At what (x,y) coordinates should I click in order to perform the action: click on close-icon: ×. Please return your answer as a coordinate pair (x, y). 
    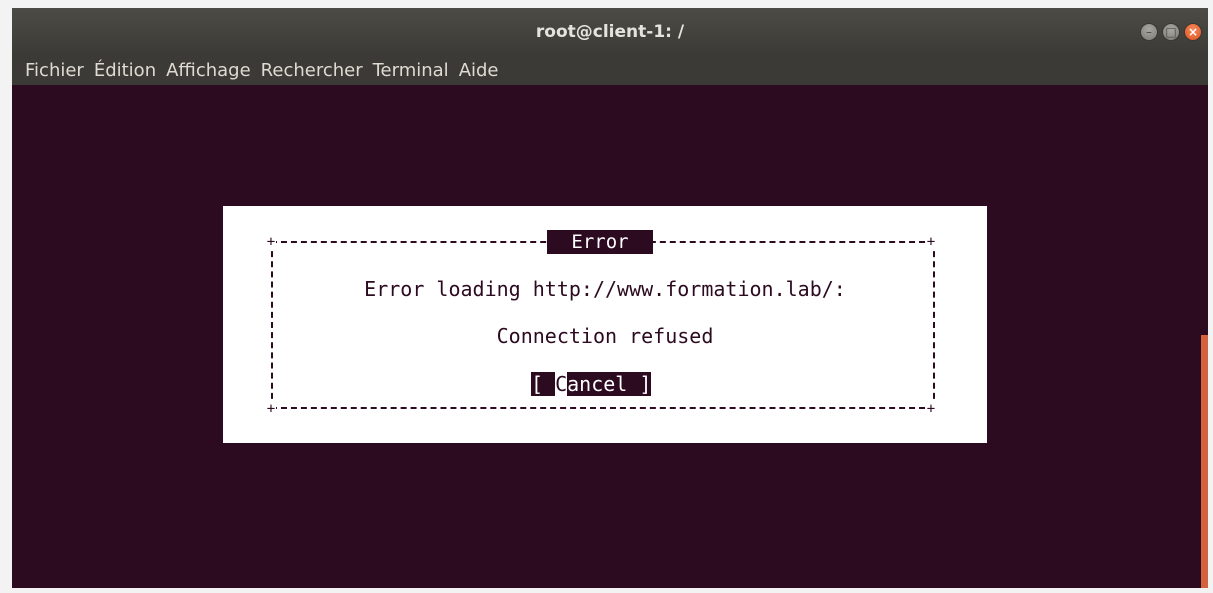
    Looking at the image, I should click on (1193, 32).